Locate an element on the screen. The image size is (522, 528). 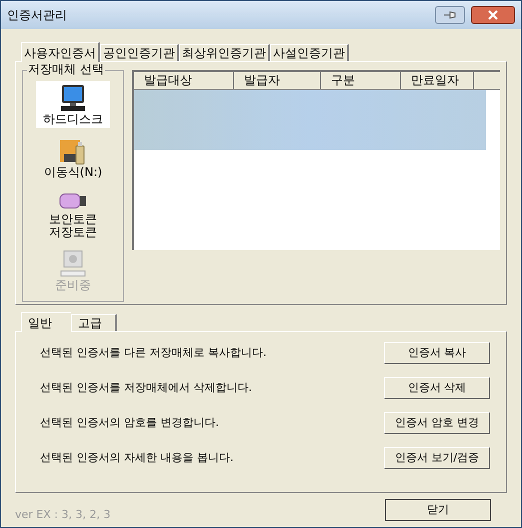
column-header: 만료일자 is located at coordinates (437, 80).